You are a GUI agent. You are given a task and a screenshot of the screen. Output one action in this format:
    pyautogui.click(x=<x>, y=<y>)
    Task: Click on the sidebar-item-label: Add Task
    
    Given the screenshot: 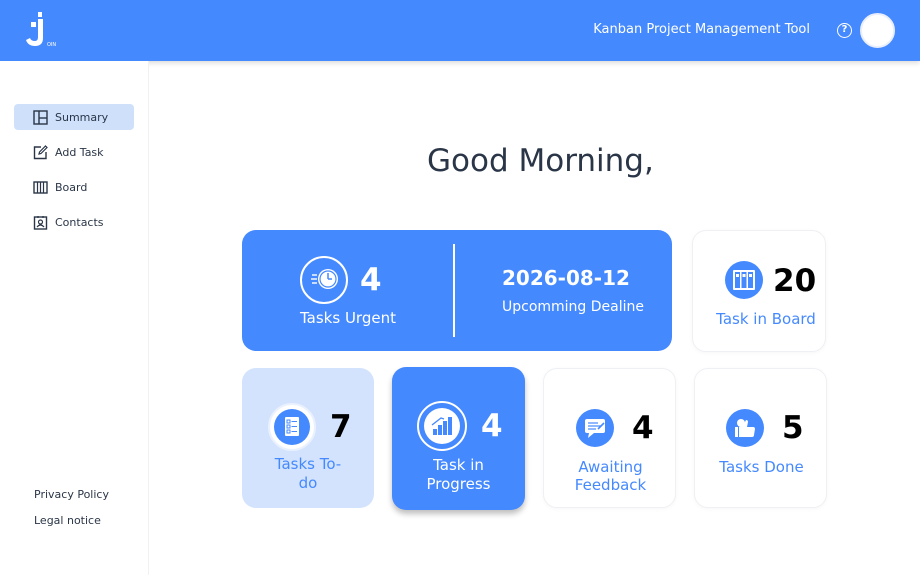 What is the action you would take?
    pyautogui.click(x=79, y=152)
    